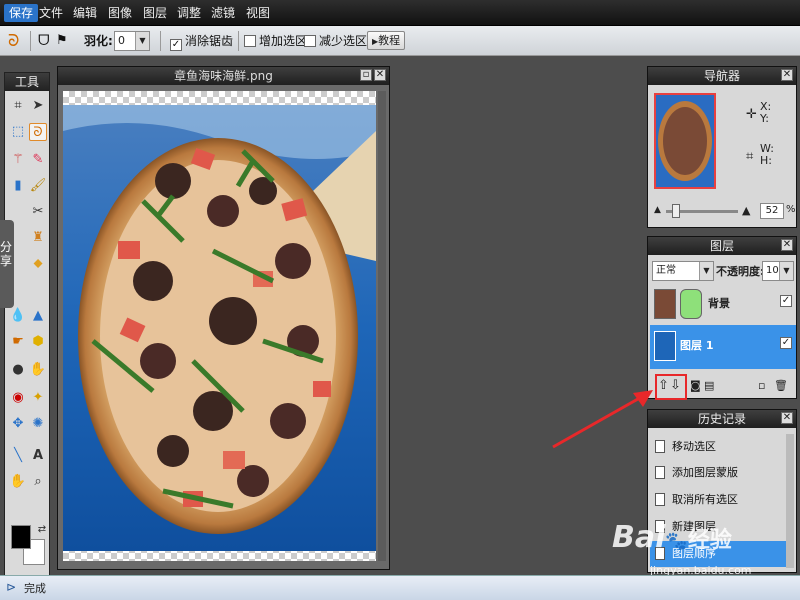 The height and width of the screenshot is (600, 800). What do you see at coordinates (666, 270) in the screenshot?
I see `blend-mode-value: 正常` at bounding box center [666, 270].